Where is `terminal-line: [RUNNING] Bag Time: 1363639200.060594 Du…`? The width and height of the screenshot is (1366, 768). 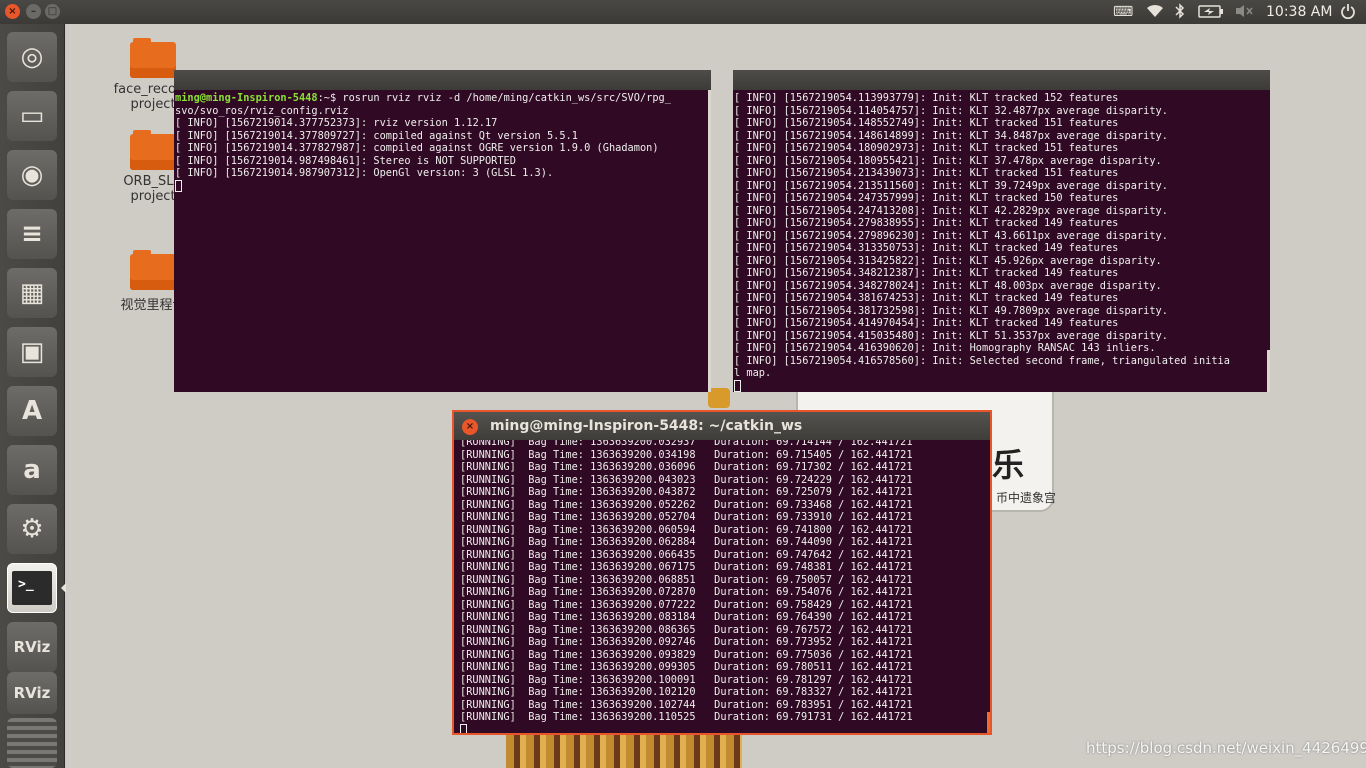
terminal-line: [RUNNING] Bag Time: 1363639200.060594 Du… is located at coordinates (686, 529).